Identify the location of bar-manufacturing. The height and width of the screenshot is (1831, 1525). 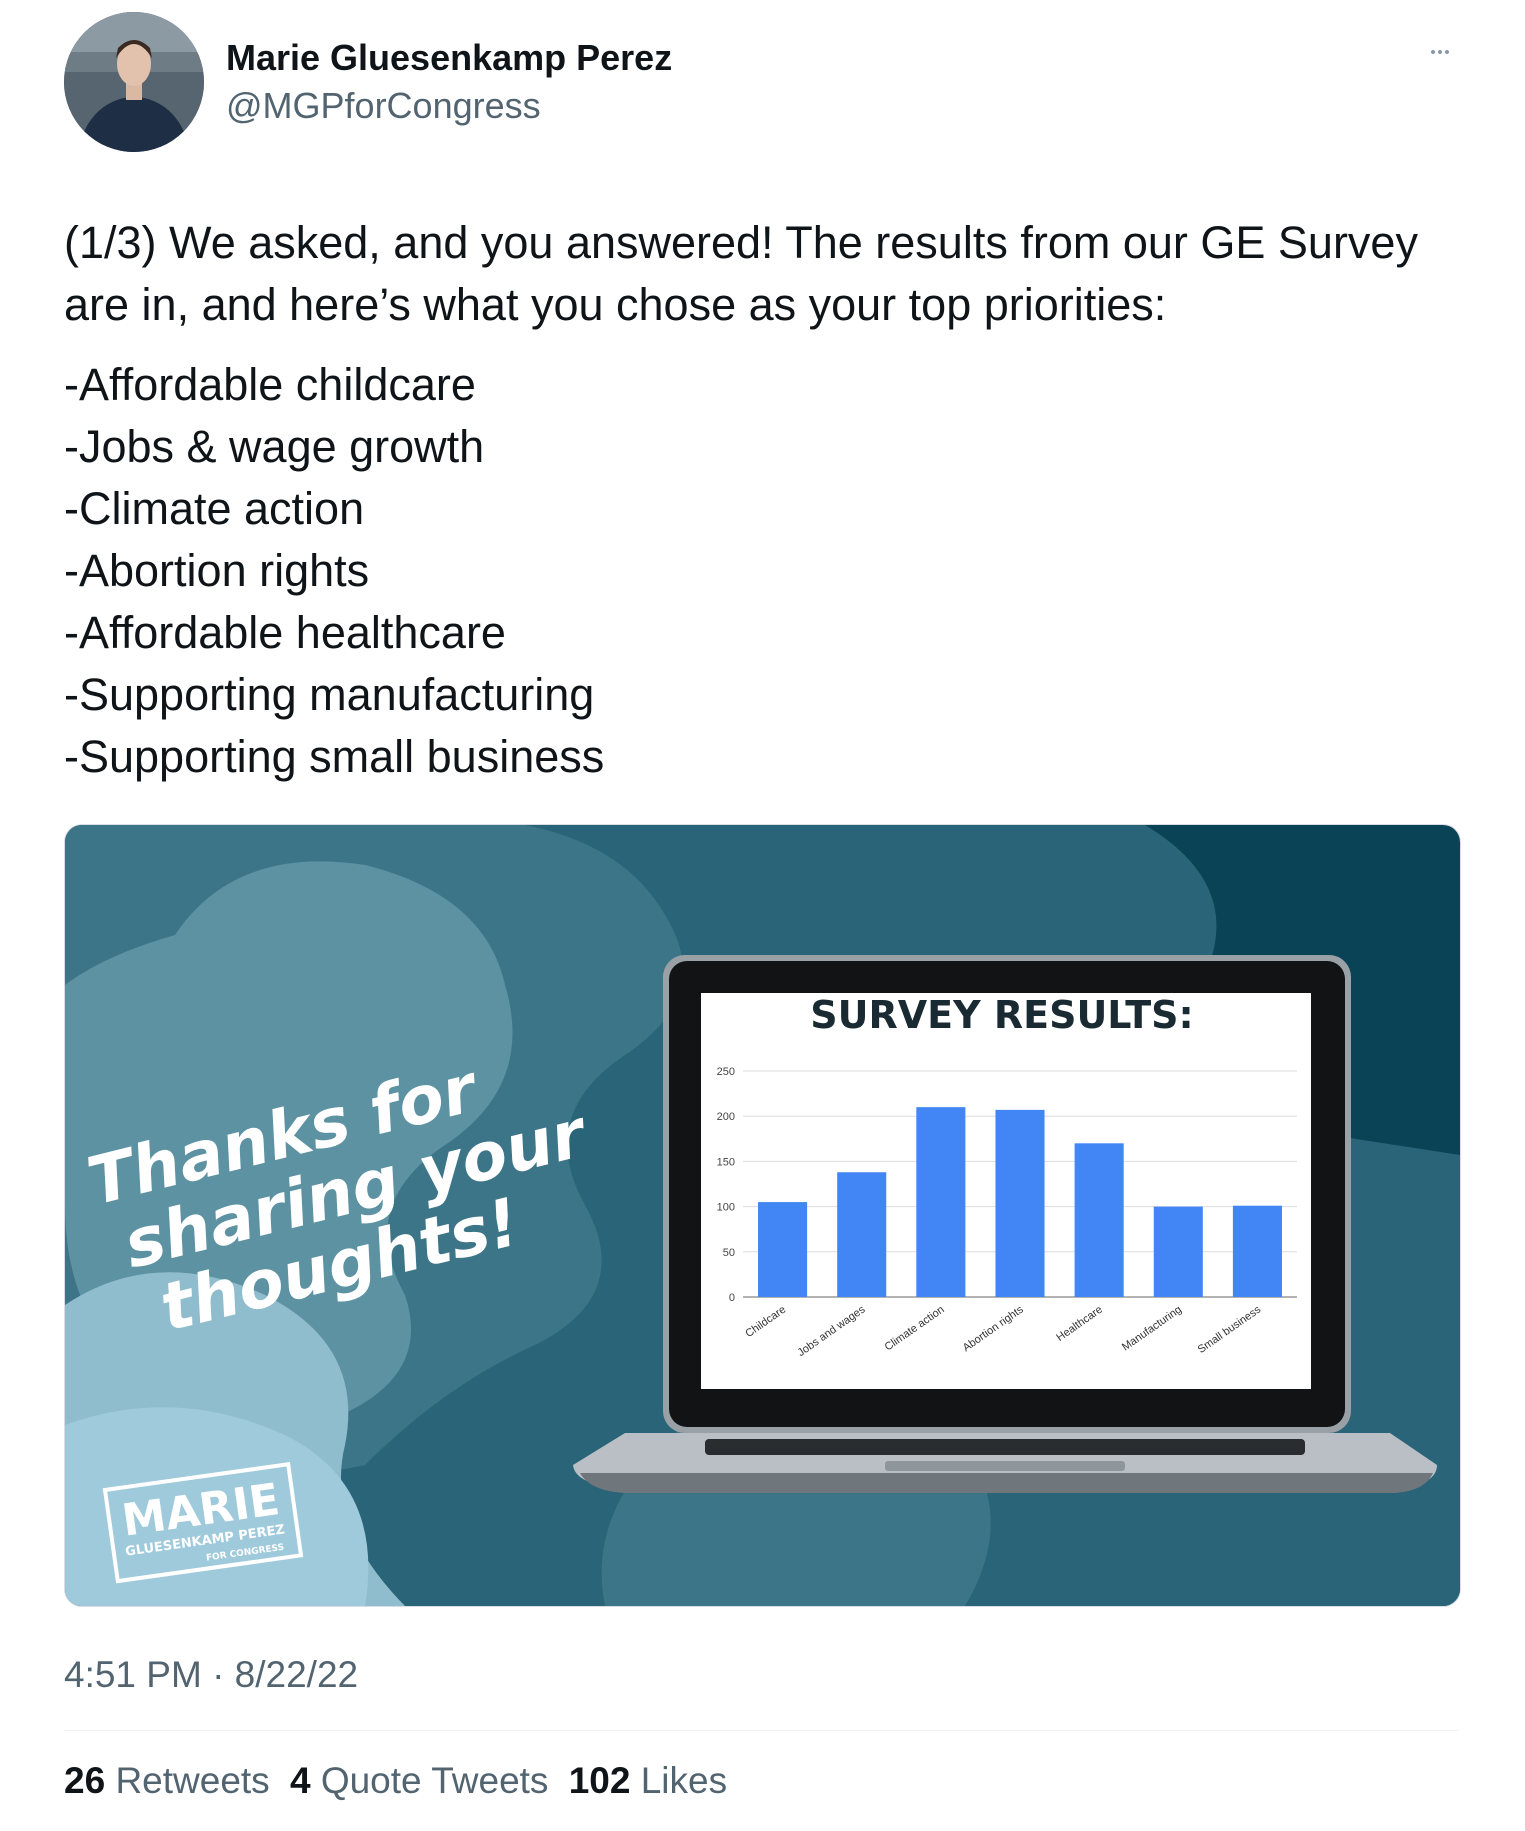
(1178, 1251).